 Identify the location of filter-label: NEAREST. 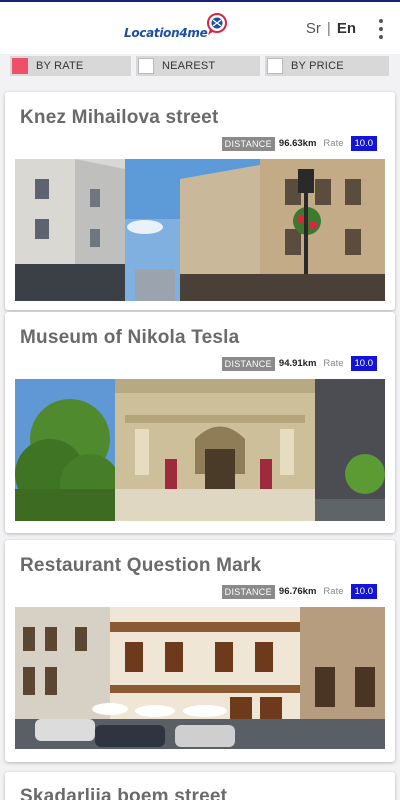
(189, 66).